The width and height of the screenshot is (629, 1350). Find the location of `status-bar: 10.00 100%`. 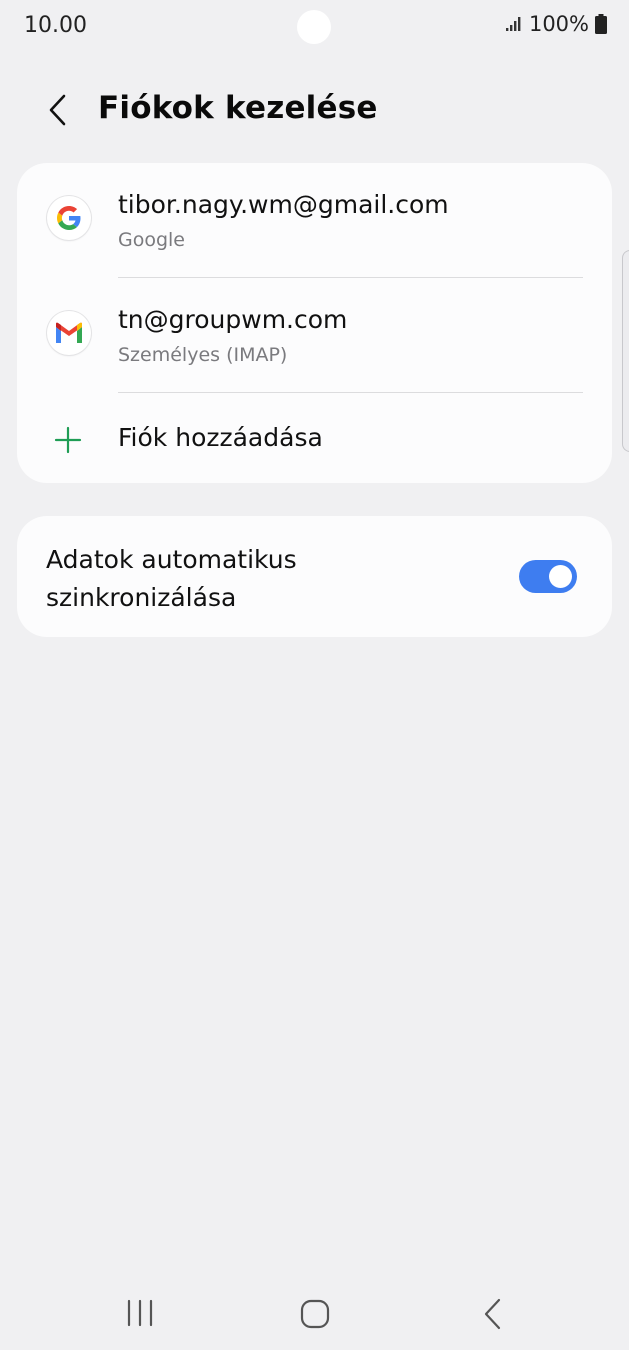

status-bar: 10.00 100% is located at coordinates (314, 27).